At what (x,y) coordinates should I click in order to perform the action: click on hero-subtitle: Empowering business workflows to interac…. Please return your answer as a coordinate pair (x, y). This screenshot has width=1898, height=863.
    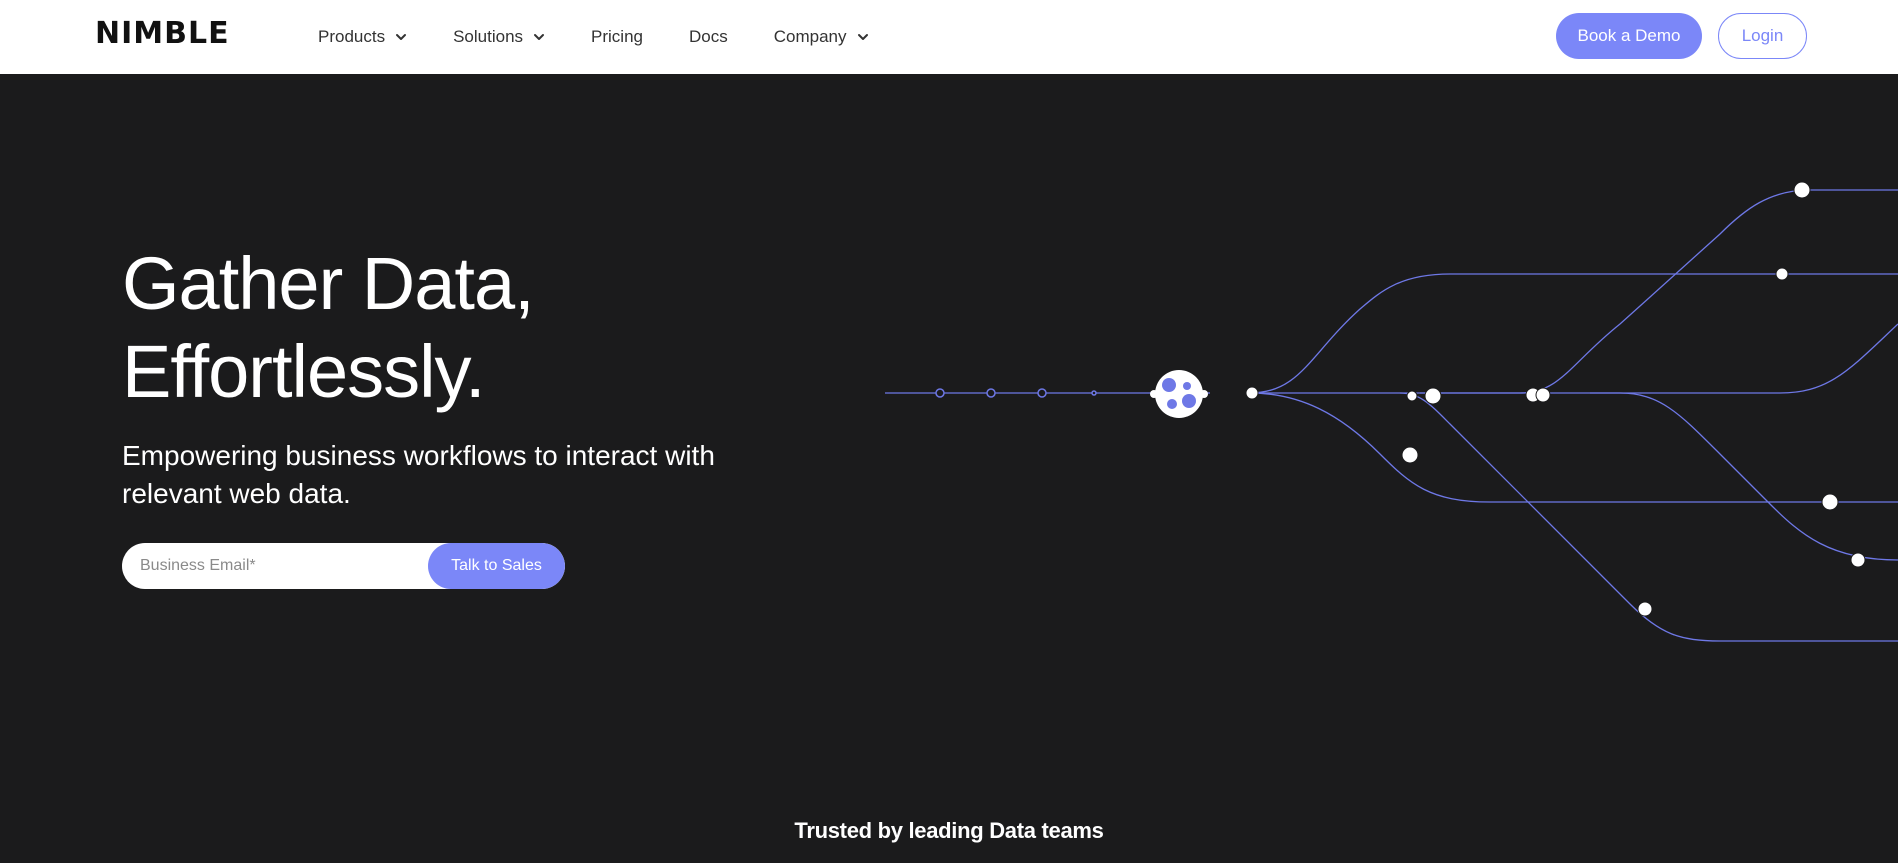
    Looking at the image, I should click on (418, 474).